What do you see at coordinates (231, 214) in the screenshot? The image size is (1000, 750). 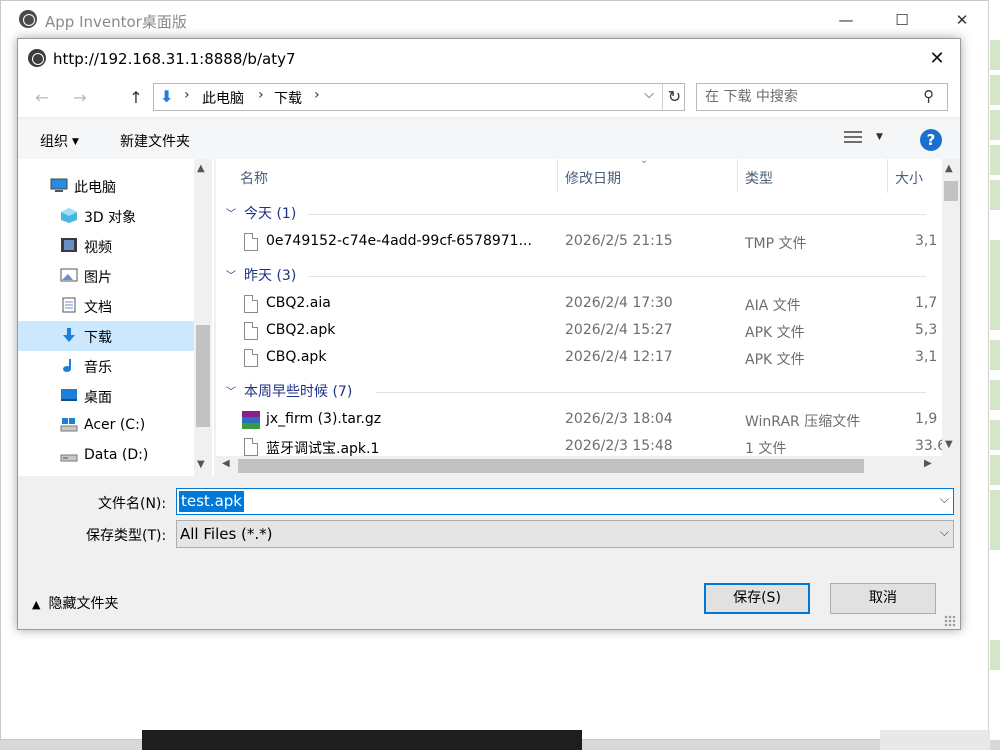 I see `chevron-down-icon: ﹀` at bounding box center [231, 214].